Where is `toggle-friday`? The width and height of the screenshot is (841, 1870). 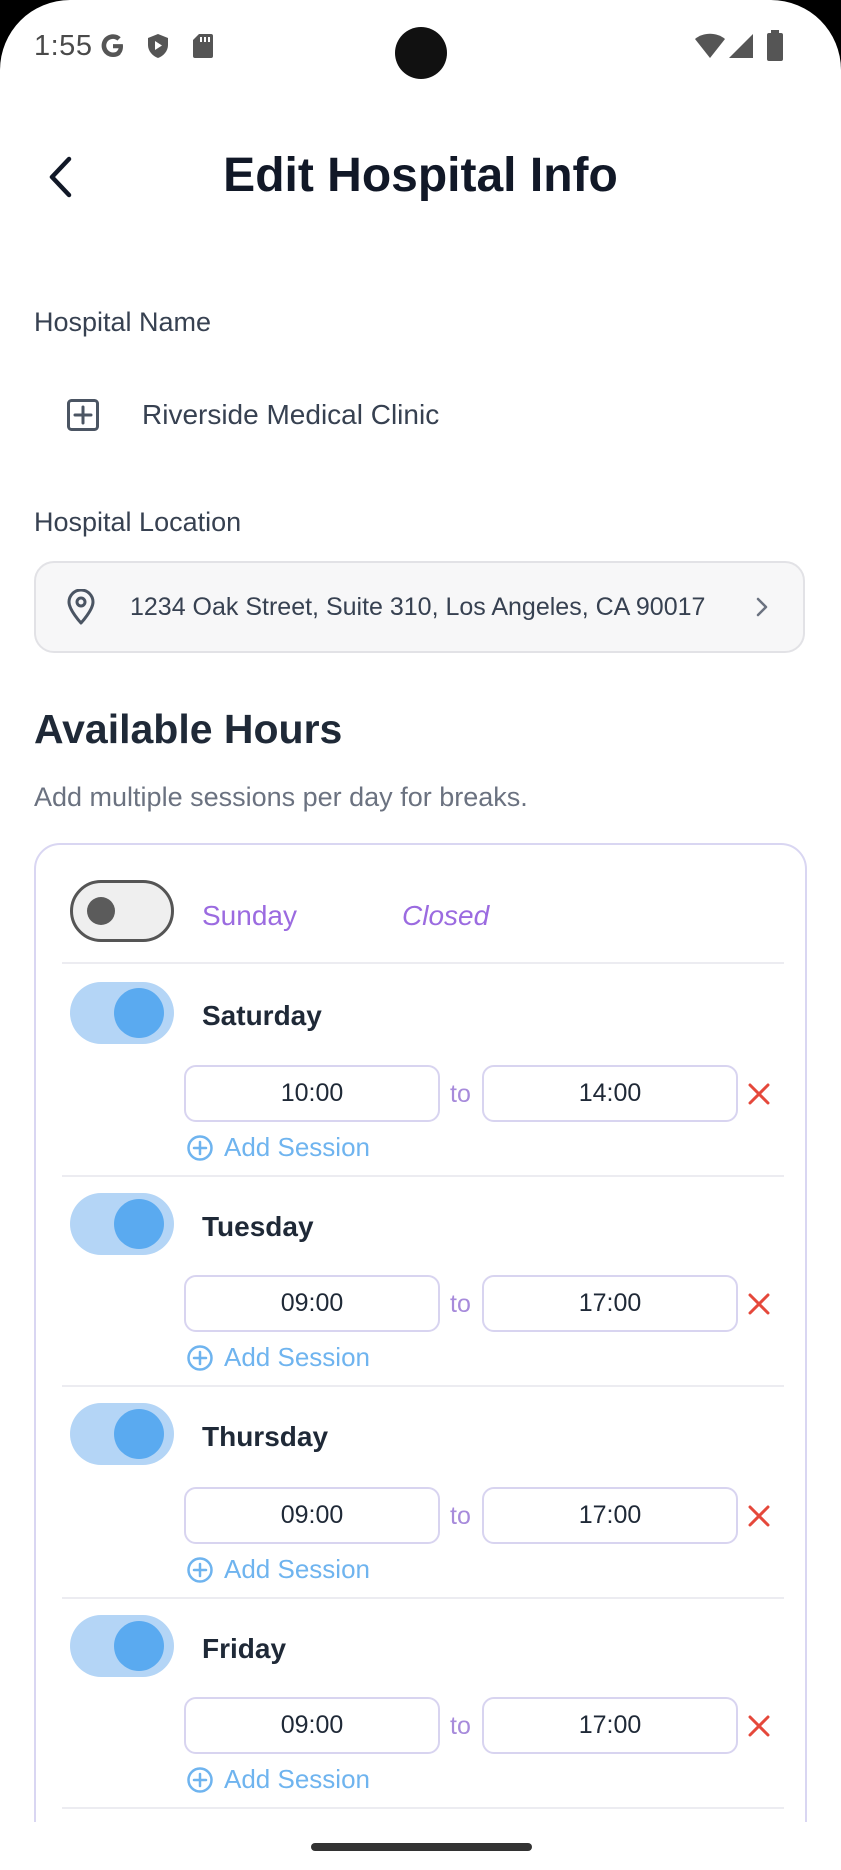 toggle-friday is located at coordinates (122, 1646).